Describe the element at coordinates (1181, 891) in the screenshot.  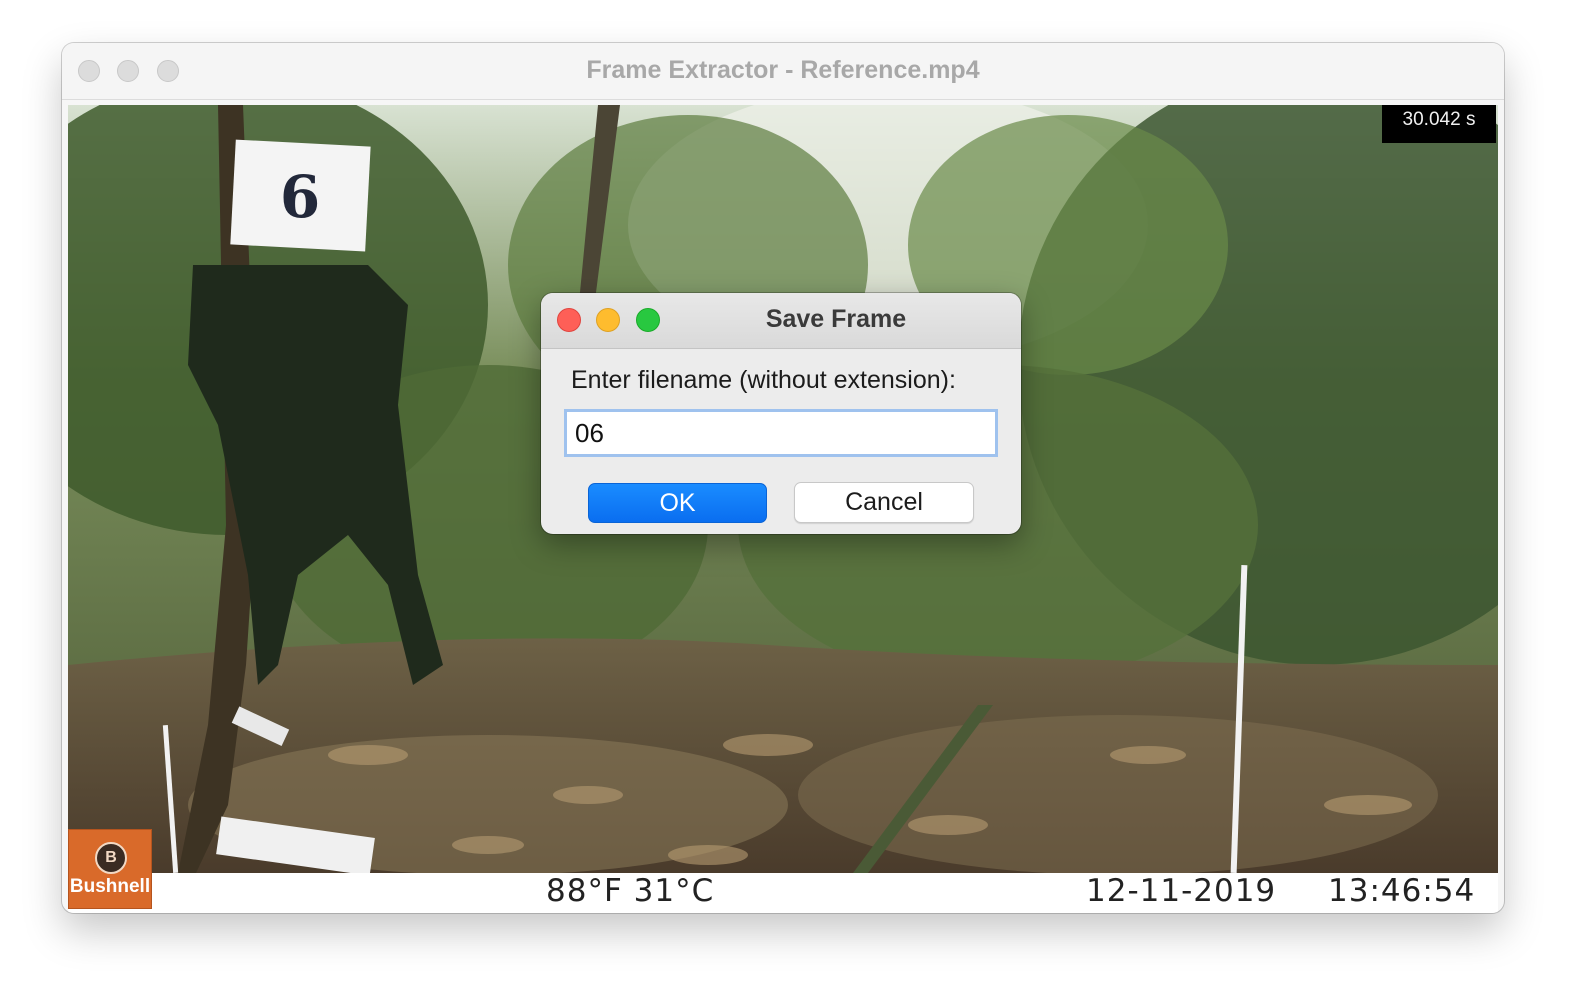
I see `date-stamp: 12-11-2019` at that location.